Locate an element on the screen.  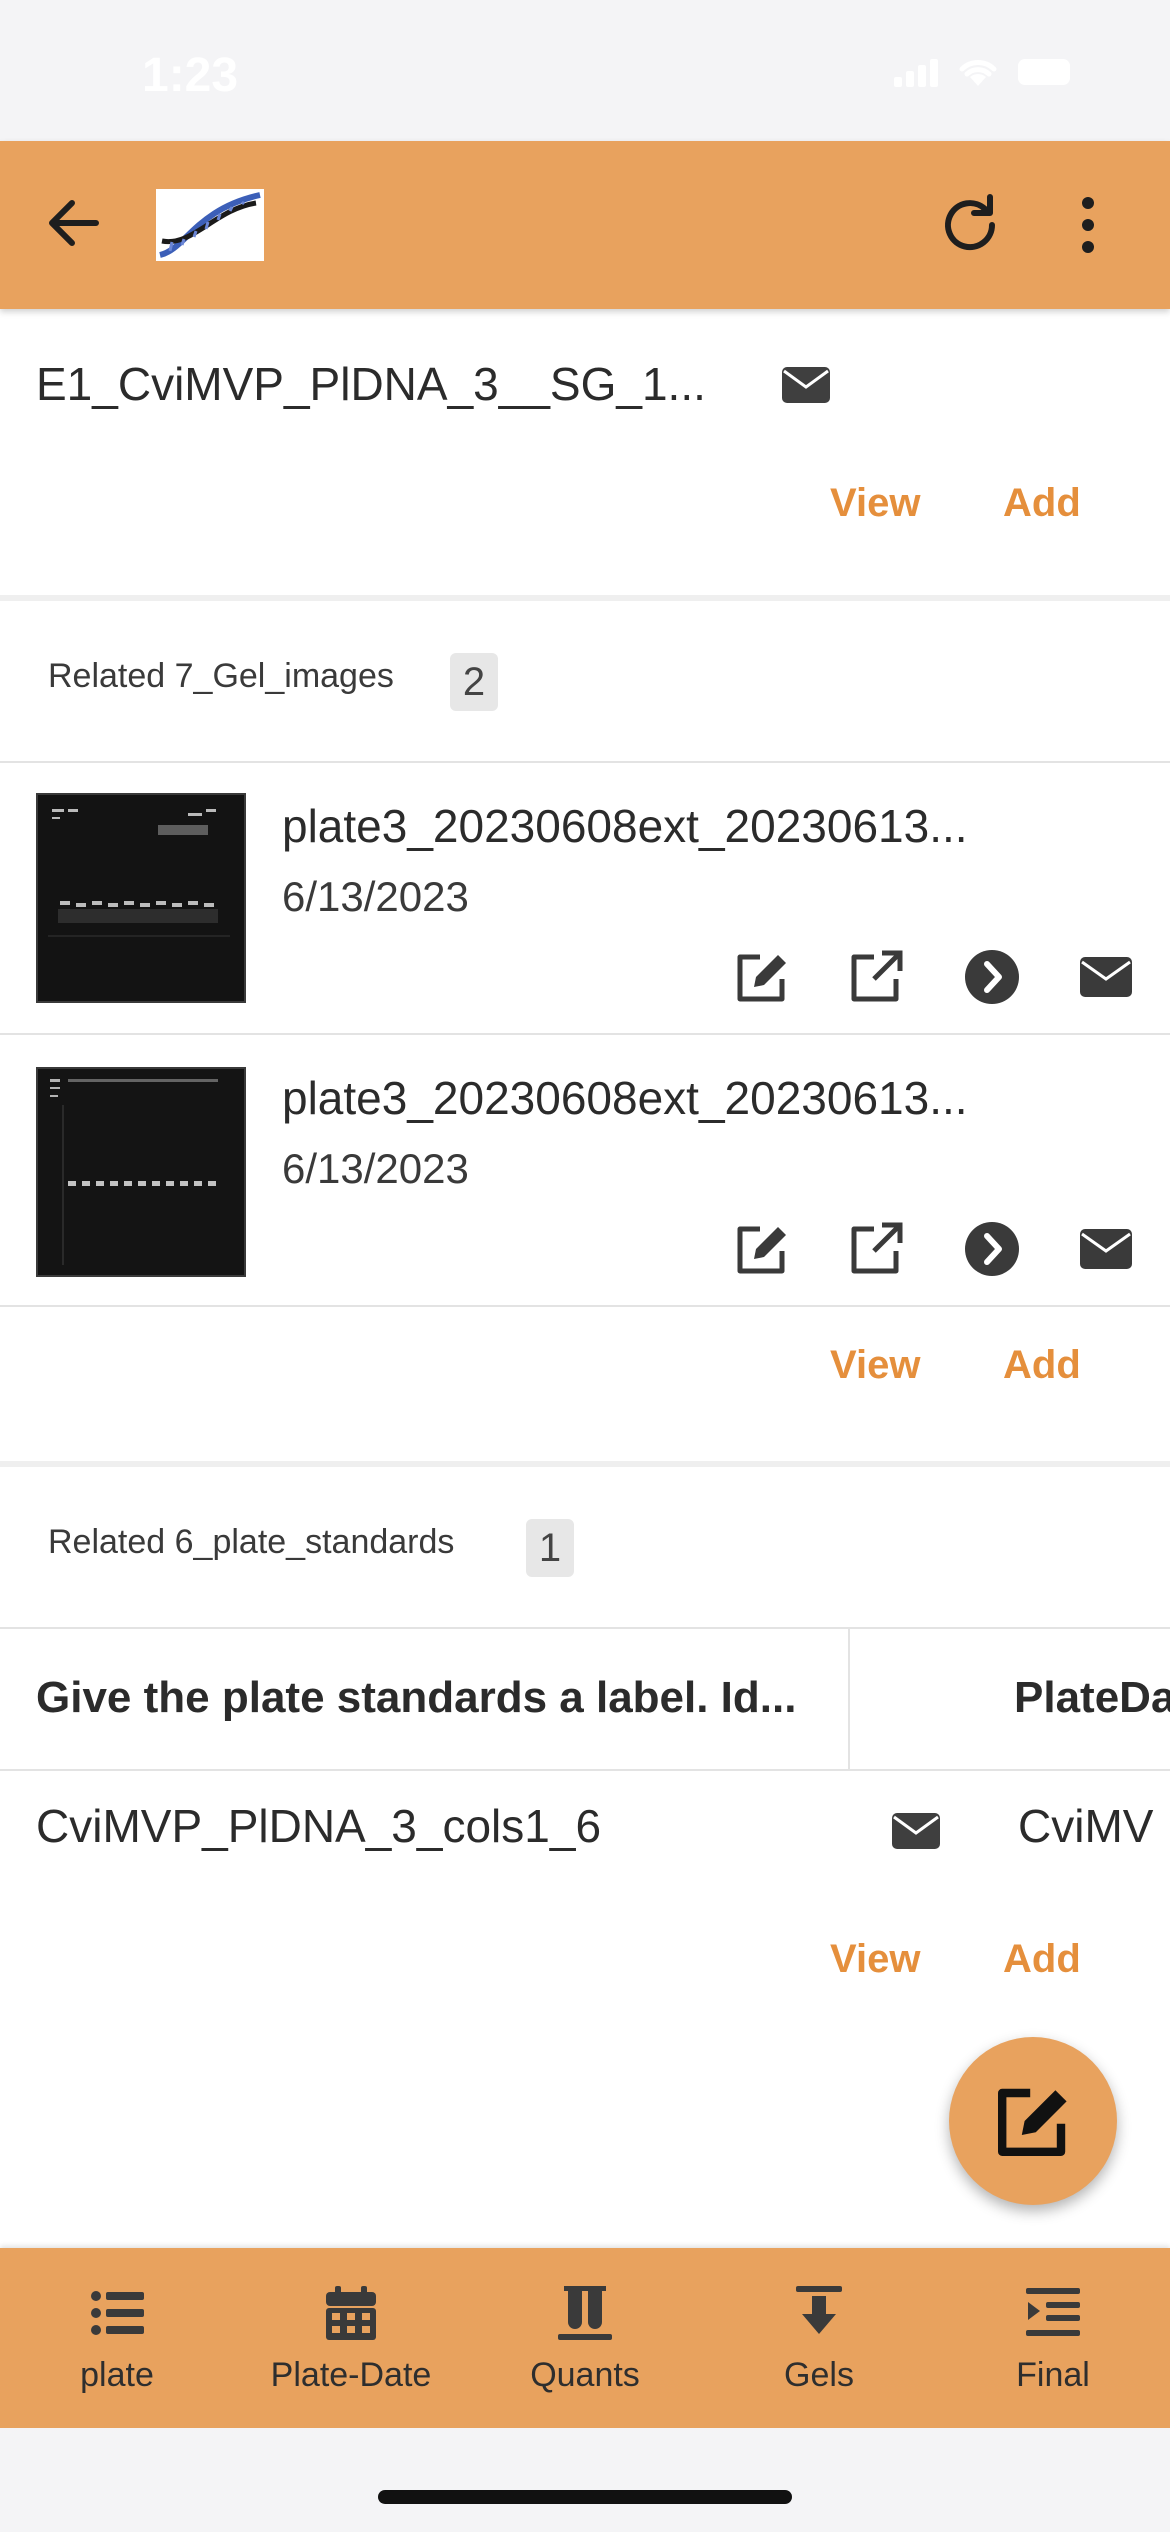
nav-label: plate is located at coordinates (117, 2375).